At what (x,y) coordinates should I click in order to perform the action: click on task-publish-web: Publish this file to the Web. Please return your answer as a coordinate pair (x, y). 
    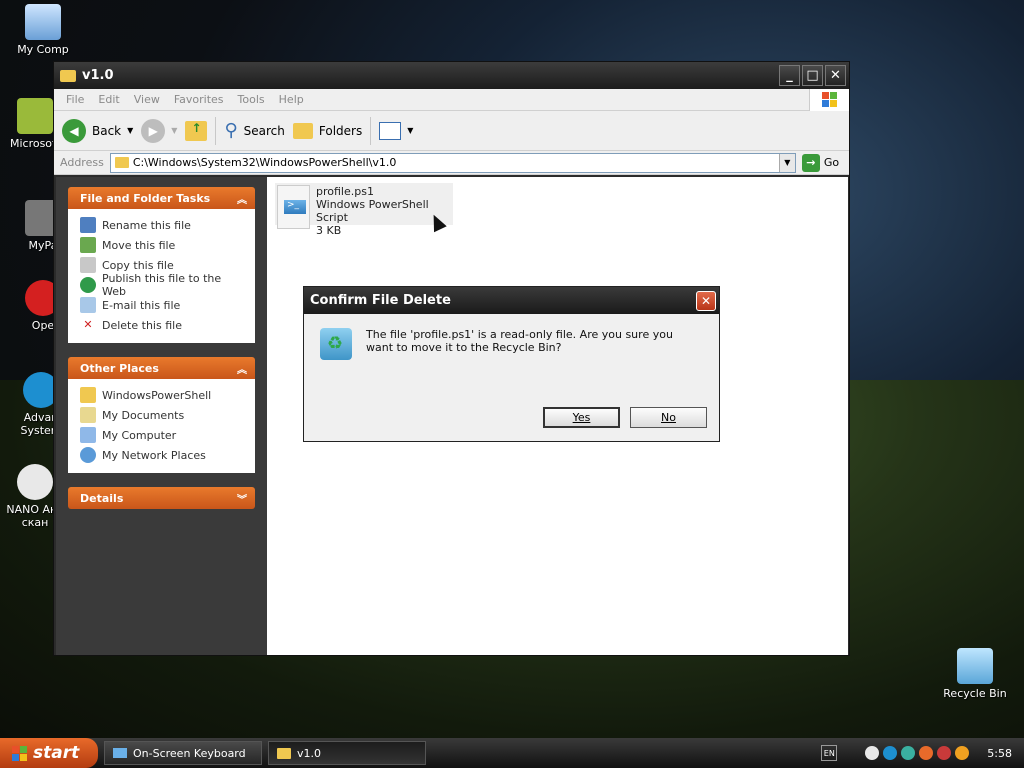
    Looking at the image, I should click on (161, 285).